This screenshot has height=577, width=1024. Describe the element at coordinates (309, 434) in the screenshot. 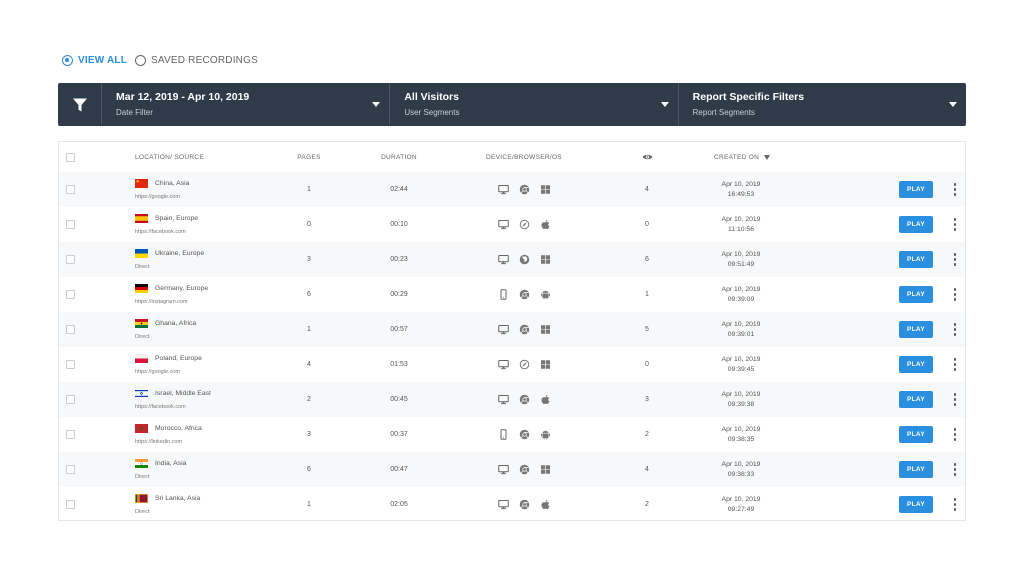

I see `row-pages: 3` at that location.